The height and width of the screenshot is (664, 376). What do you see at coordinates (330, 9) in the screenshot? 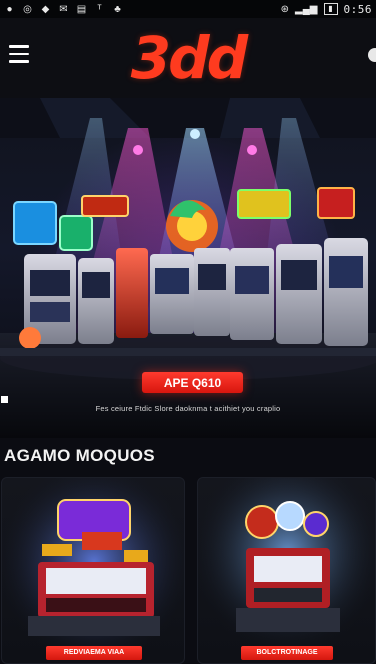
I see `battery-icon: ▮` at bounding box center [330, 9].